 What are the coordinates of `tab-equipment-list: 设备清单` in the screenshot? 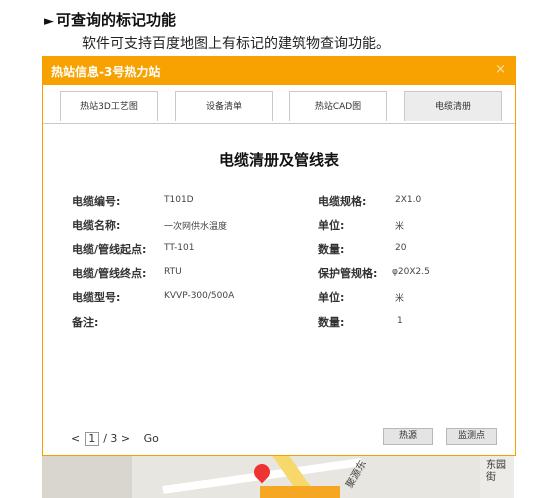 It's located at (224, 106).